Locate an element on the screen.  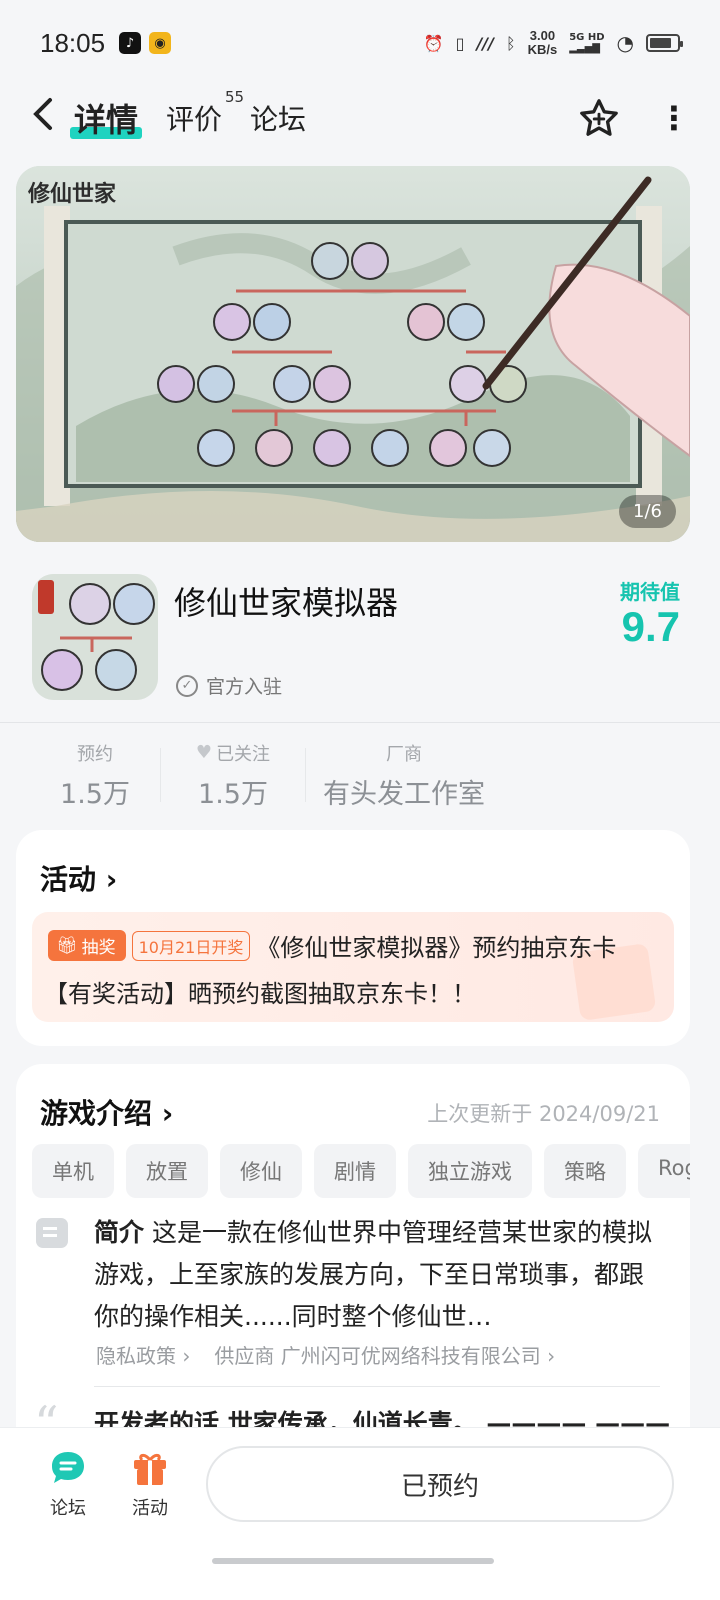
bluetooth-icon: ᛒ is located at coordinates (510, 43).